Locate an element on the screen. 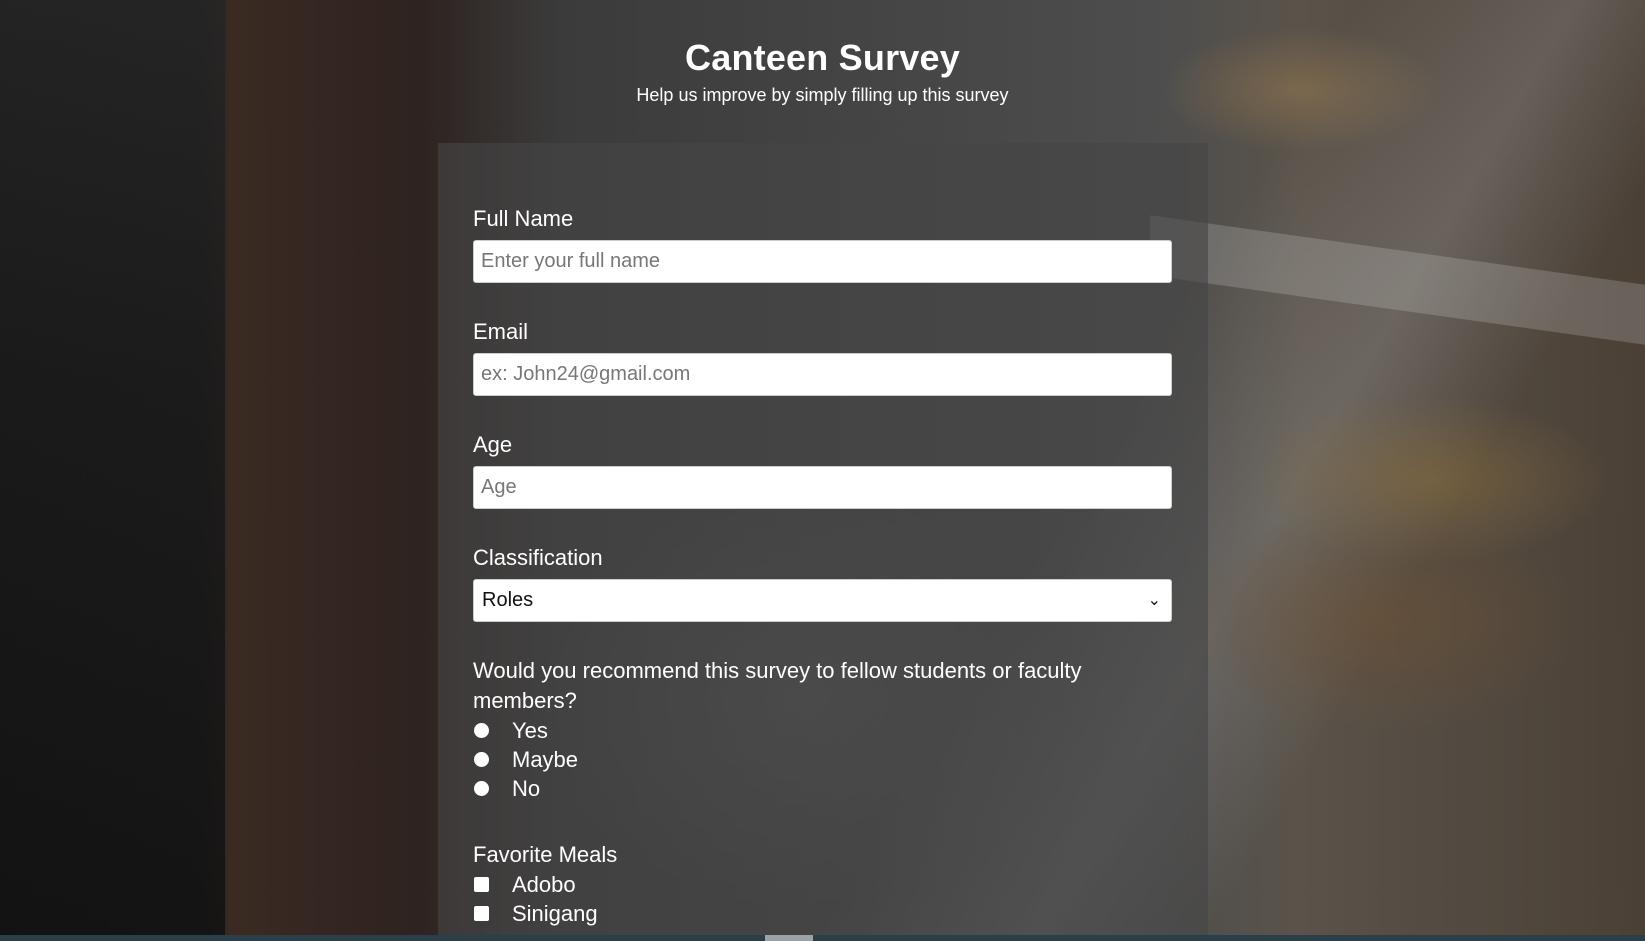  favorite-meals-group: Favorite Meals Adobo Sinigang is located at coordinates (822, 884).